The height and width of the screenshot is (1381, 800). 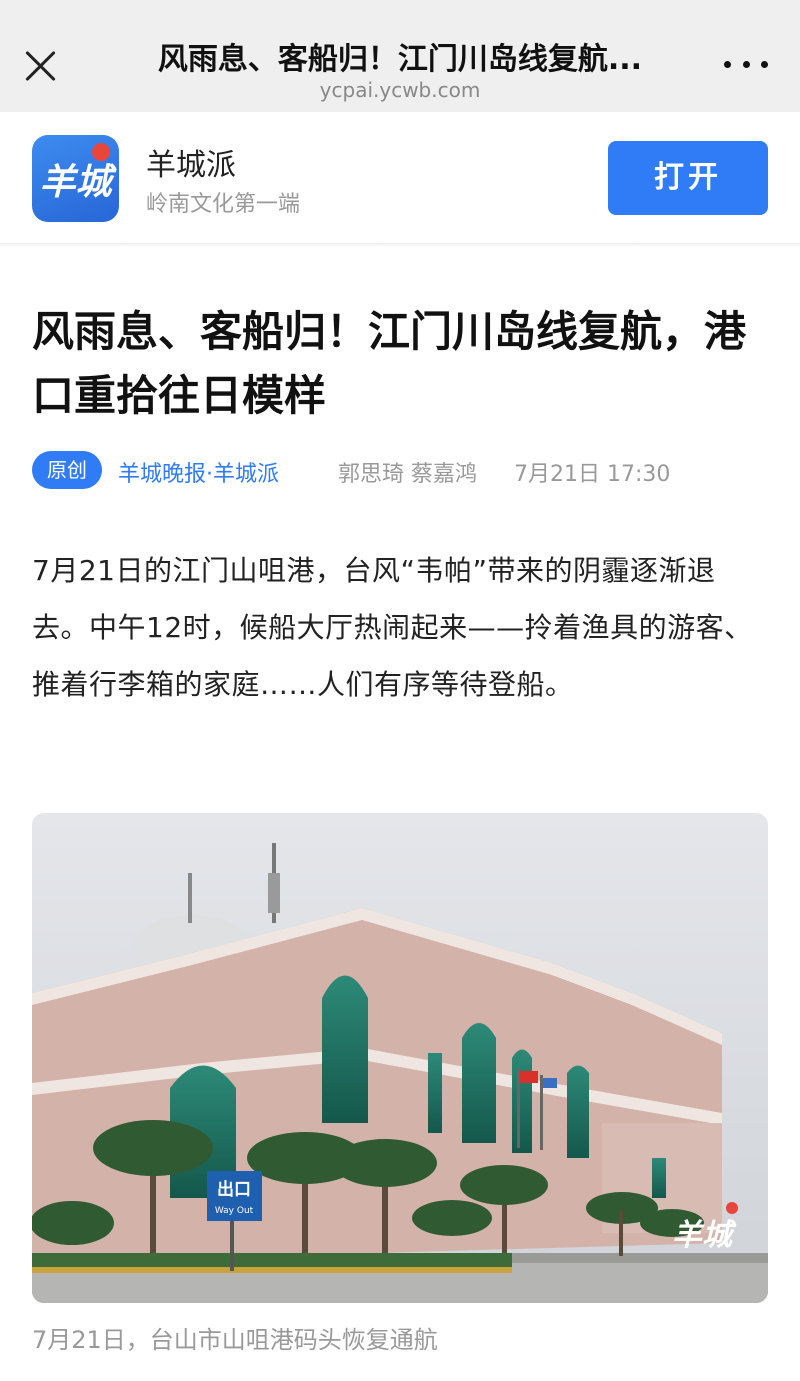 What do you see at coordinates (234, 1211) in the screenshot?
I see `exit-sign-english: Way Out` at bounding box center [234, 1211].